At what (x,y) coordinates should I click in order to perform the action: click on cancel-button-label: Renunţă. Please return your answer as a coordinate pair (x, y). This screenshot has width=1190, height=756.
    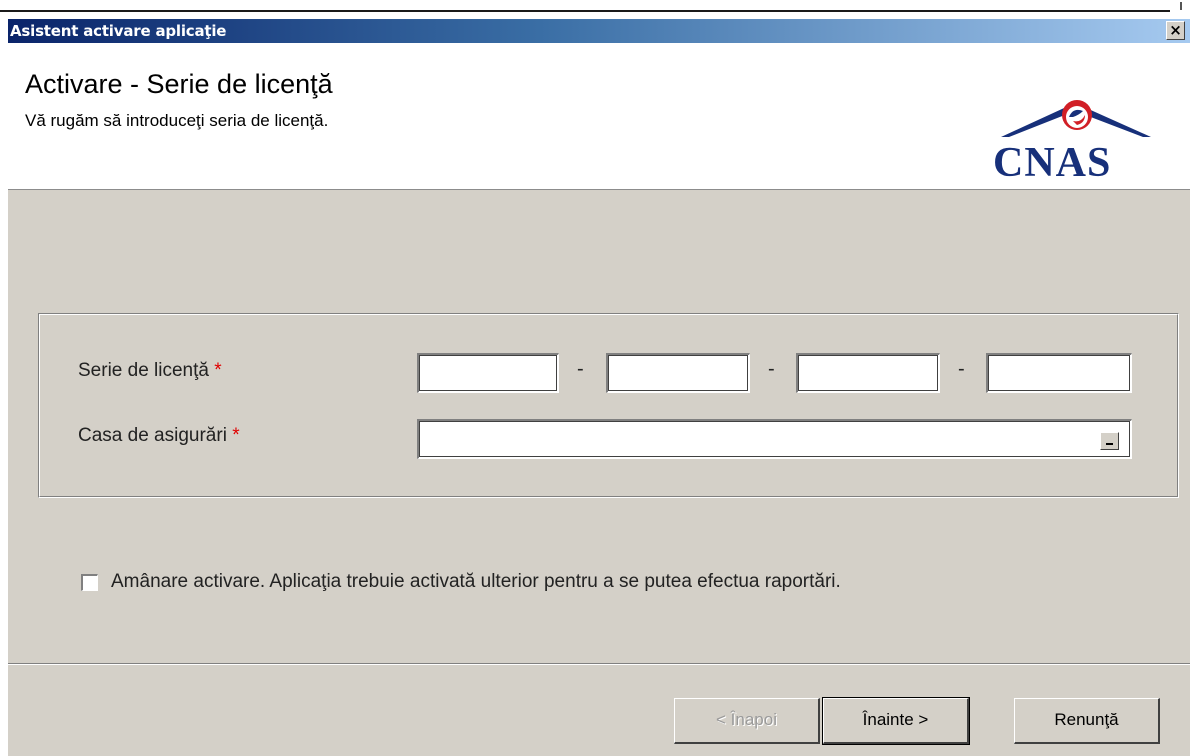
    Looking at the image, I should click on (1086, 719).